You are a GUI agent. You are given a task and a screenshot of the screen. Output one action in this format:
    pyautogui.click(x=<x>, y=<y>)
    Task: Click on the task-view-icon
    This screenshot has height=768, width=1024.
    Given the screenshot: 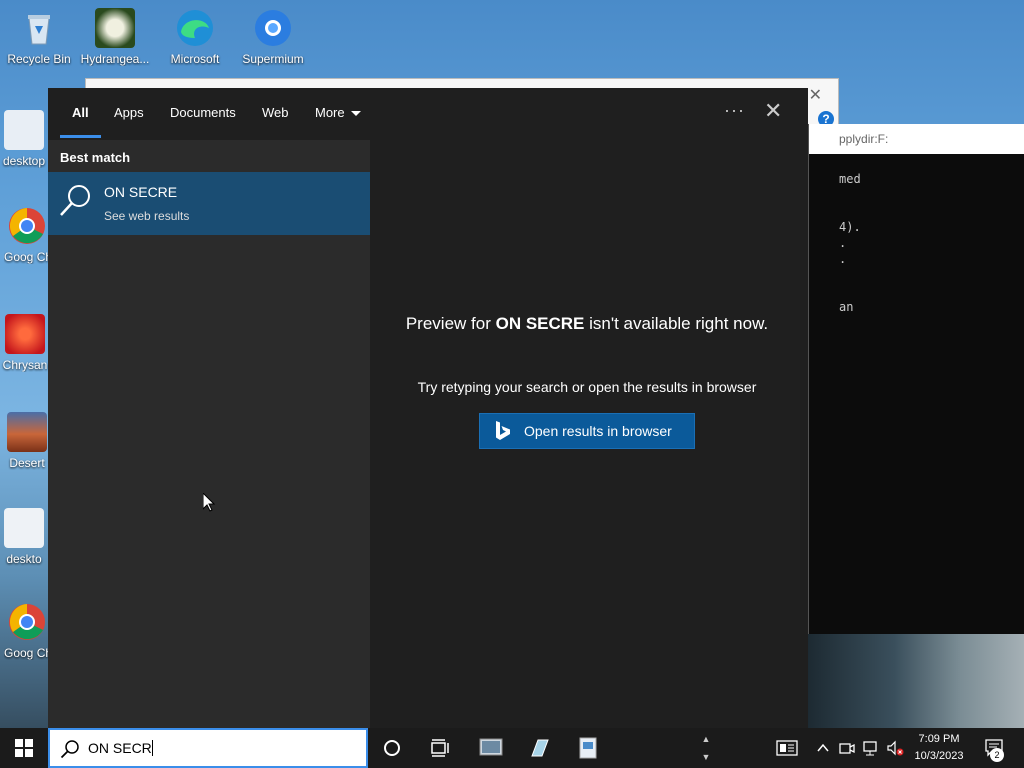 What is the action you would take?
    pyautogui.click(x=440, y=748)
    